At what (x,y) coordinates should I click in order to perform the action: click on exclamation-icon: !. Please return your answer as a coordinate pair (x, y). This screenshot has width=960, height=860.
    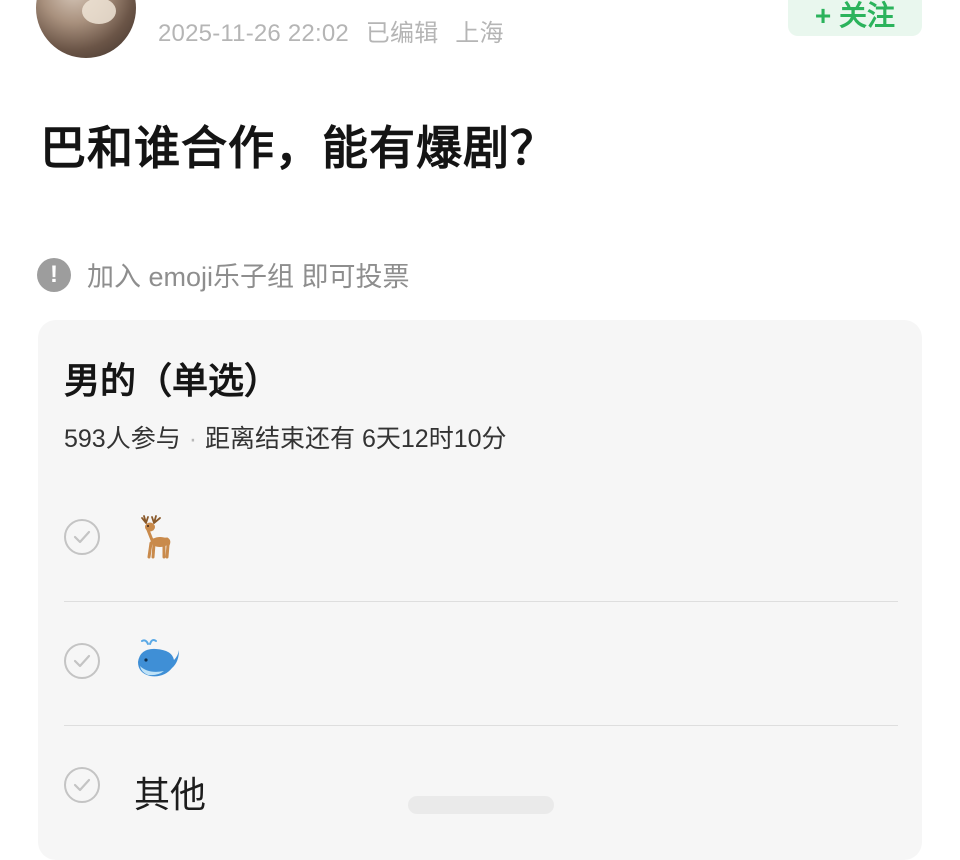
    Looking at the image, I should click on (54, 274).